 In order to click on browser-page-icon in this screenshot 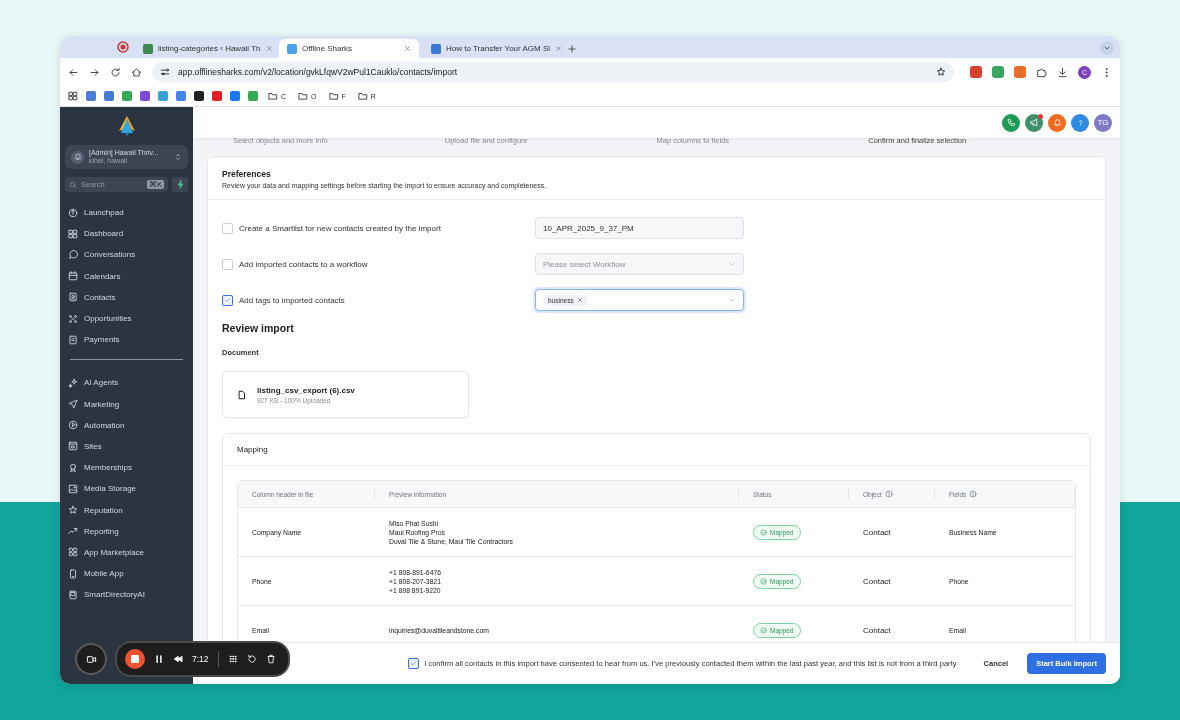, I will do `click(73, 446)`.